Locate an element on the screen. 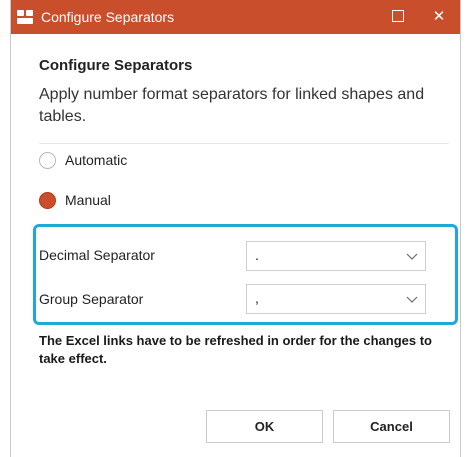 Image resolution: width=471 pixels, height=457 pixels. radio-automatic is located at coordinates (47, 160).